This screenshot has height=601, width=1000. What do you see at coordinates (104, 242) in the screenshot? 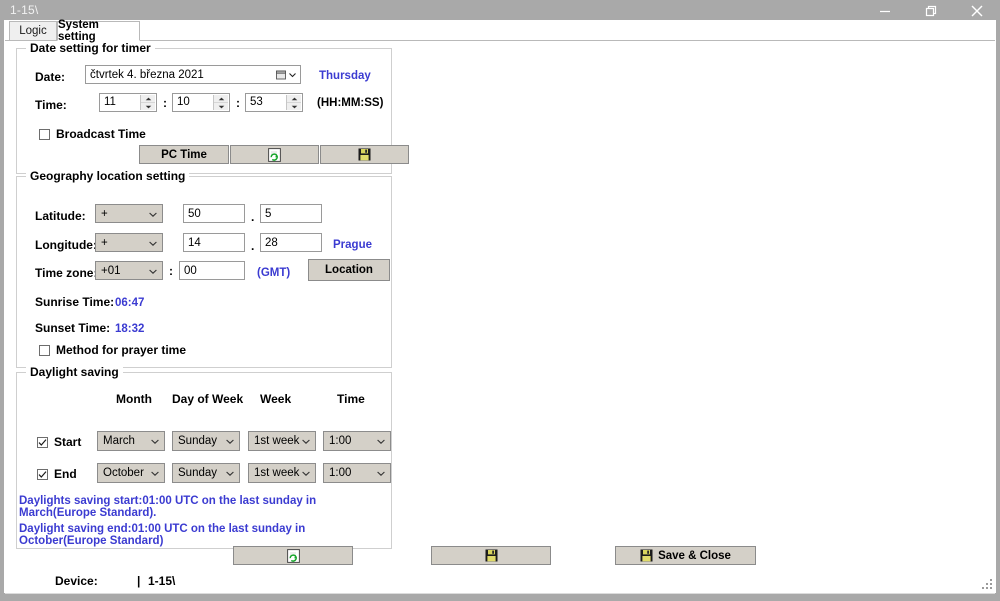
I see `longitude-sign-value: +` at bounding box center [104, 242].